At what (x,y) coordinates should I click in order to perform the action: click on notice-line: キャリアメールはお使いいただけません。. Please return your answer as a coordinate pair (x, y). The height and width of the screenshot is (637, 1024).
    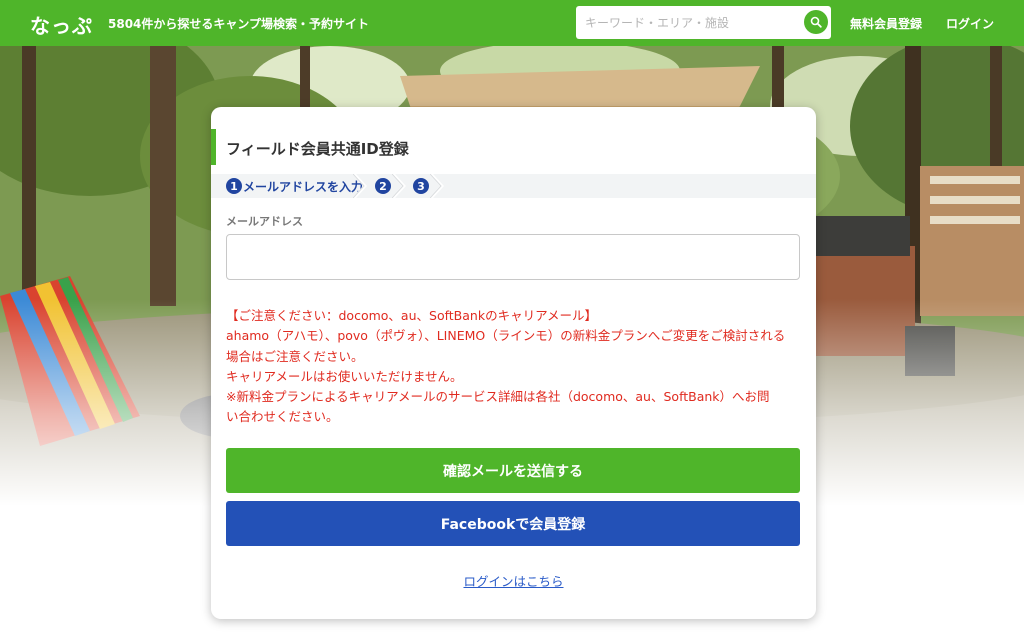
    Looking at the image, I should click on (344, 376).